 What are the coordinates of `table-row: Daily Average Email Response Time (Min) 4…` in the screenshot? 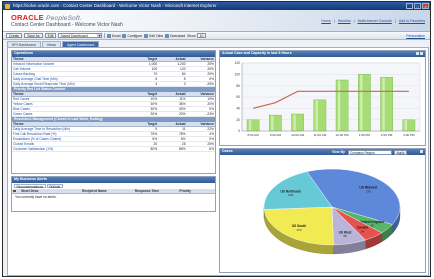 It's located at (113, 84).